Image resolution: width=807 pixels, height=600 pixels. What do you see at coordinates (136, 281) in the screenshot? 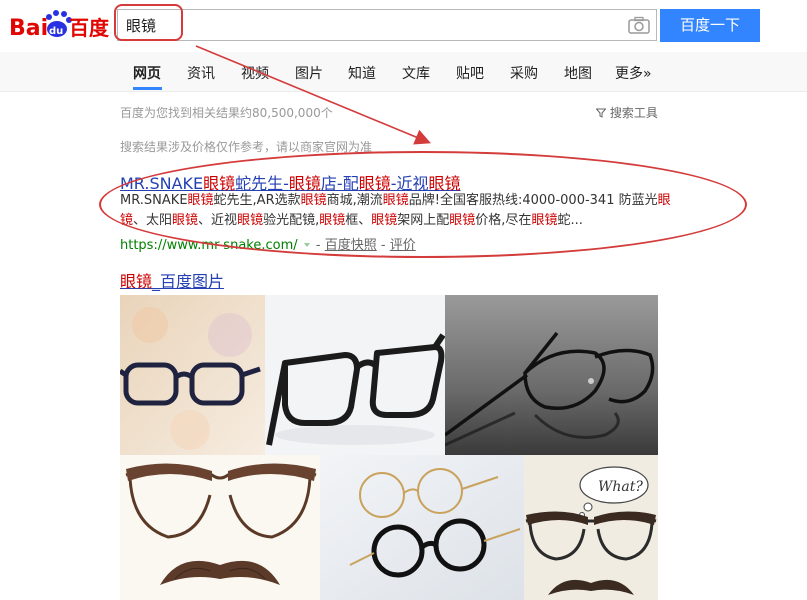
I see `images-title-highlight: 眼镜` at bounding box center [136, 281].